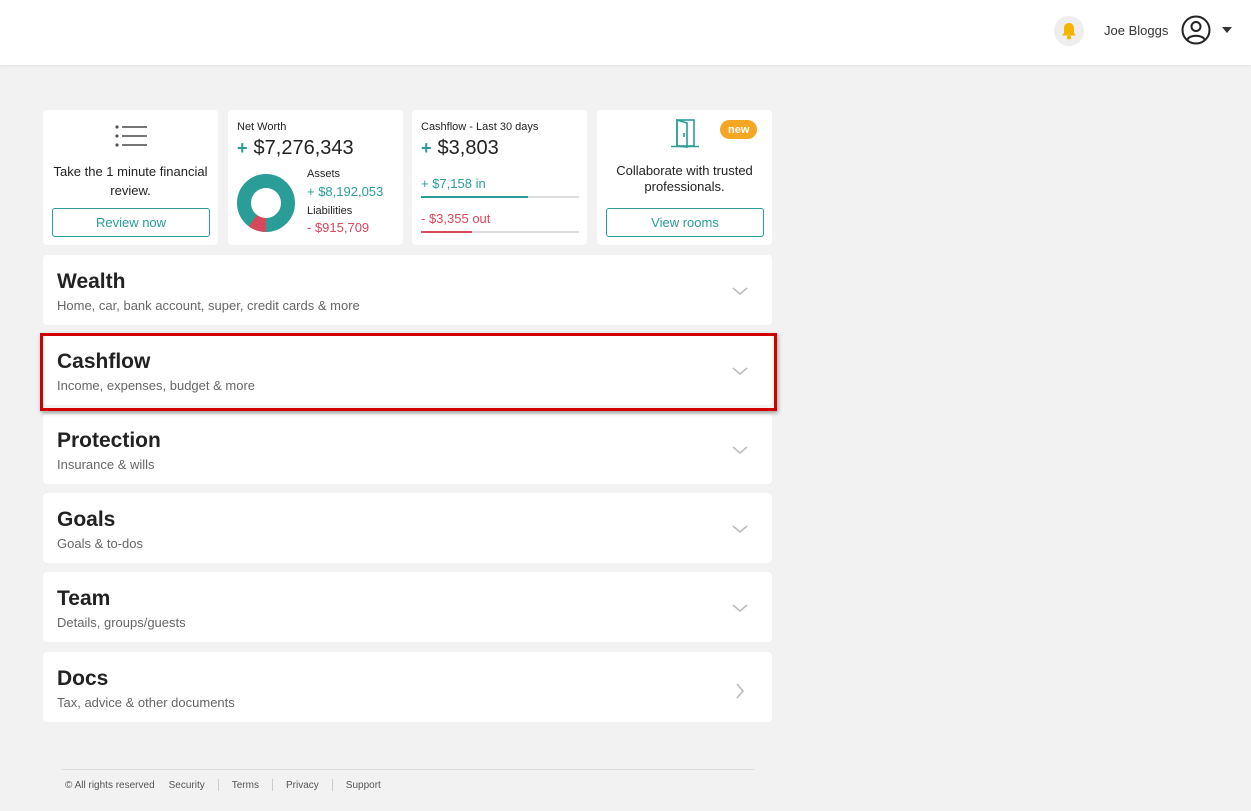  Describe the element at coordinates (338, 227) in the screenshot. I see `liabilities-value: - $915,709` at that location.